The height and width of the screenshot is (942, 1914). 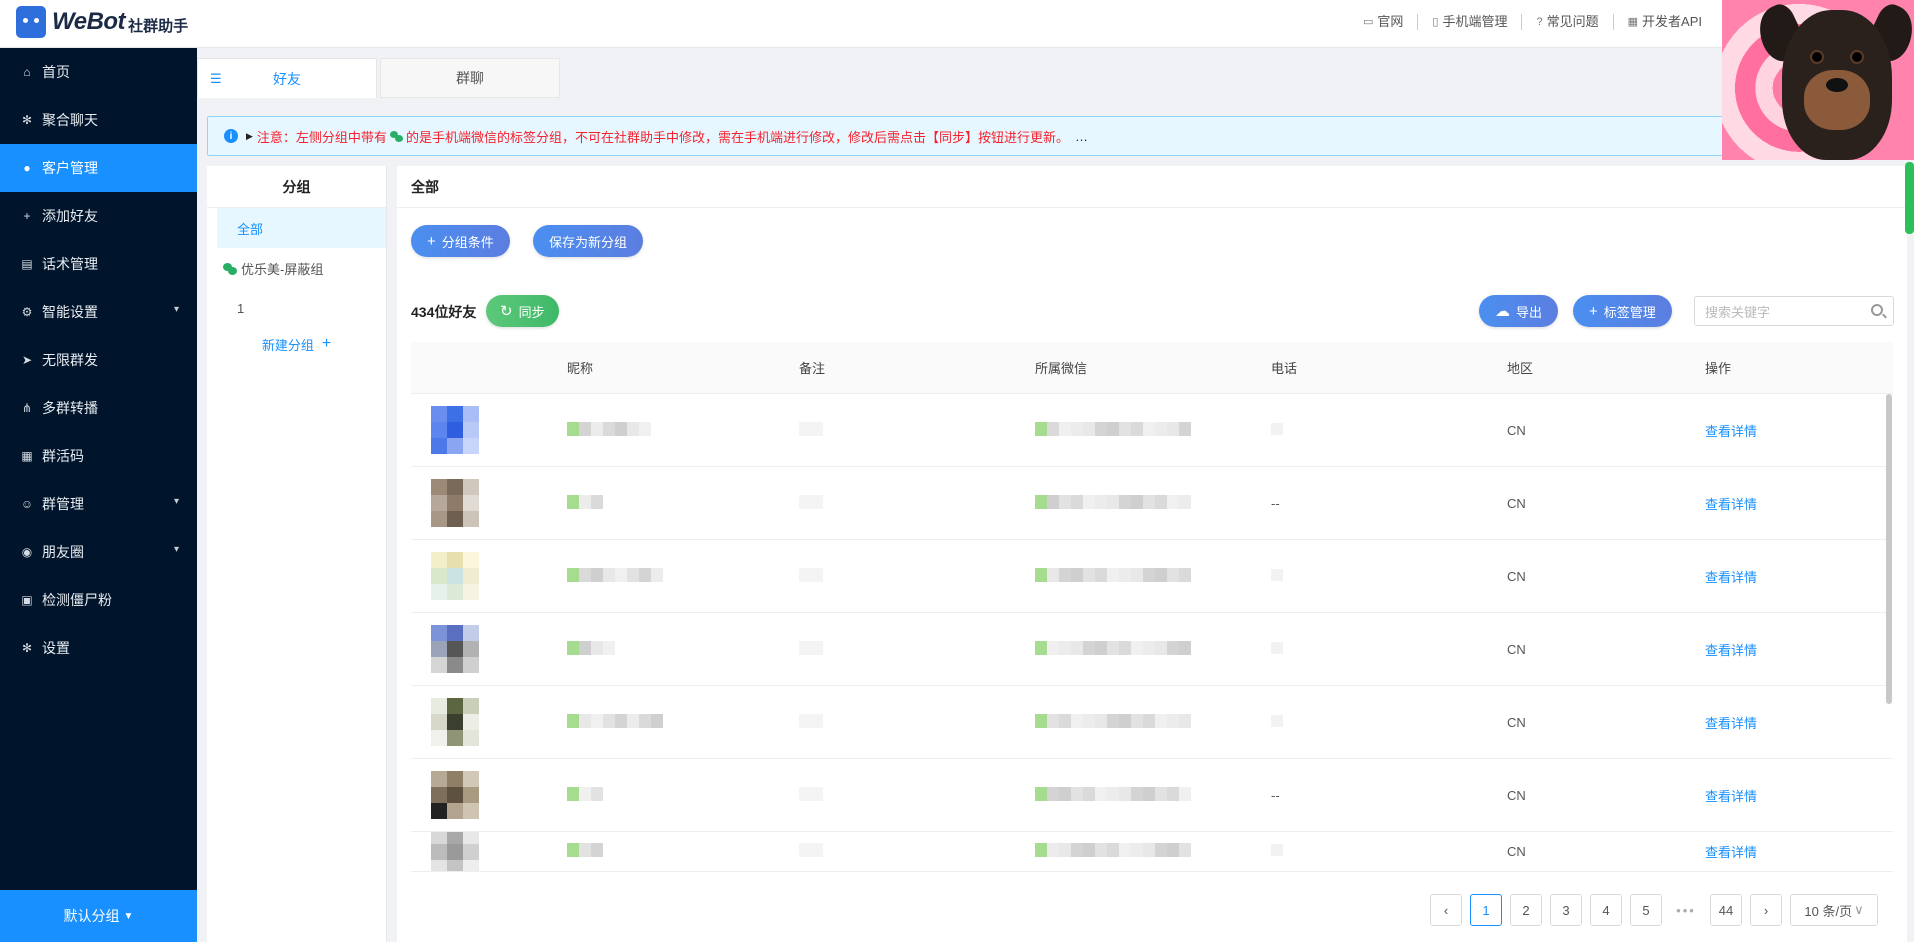 I want to click on page-last: 44, so click(x=1726, y=910).